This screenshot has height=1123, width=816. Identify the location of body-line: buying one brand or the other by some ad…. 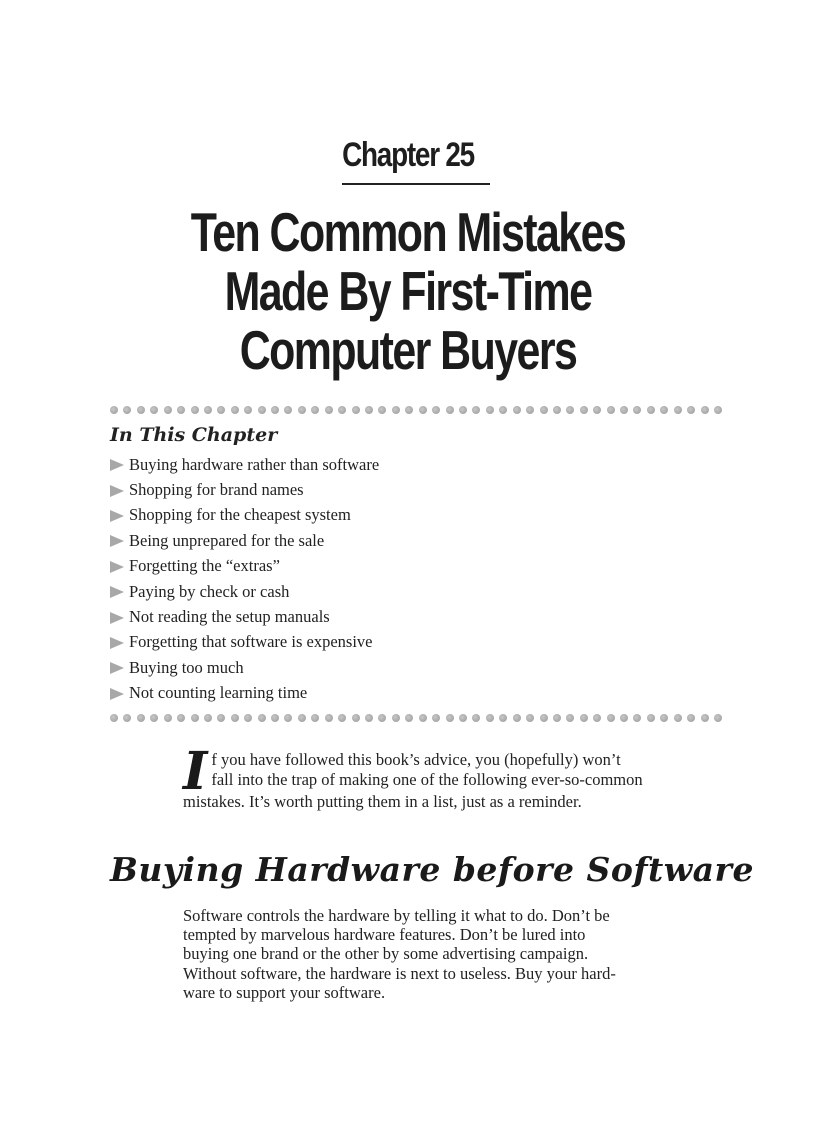
(386, 954).